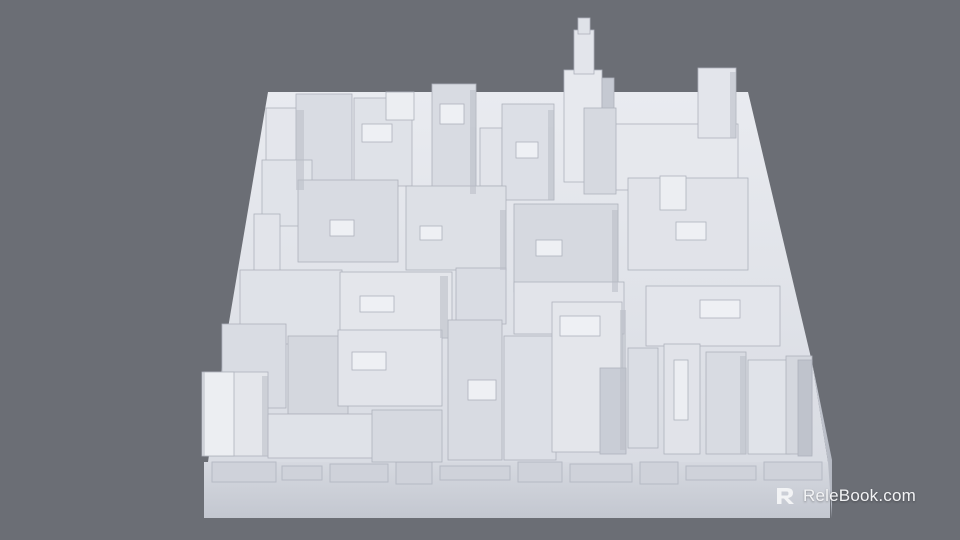  What do you see at coordinates (786, 496) in the screenshot?
I see `relebook-r-logo-icon` at bounding box center [786, 496].